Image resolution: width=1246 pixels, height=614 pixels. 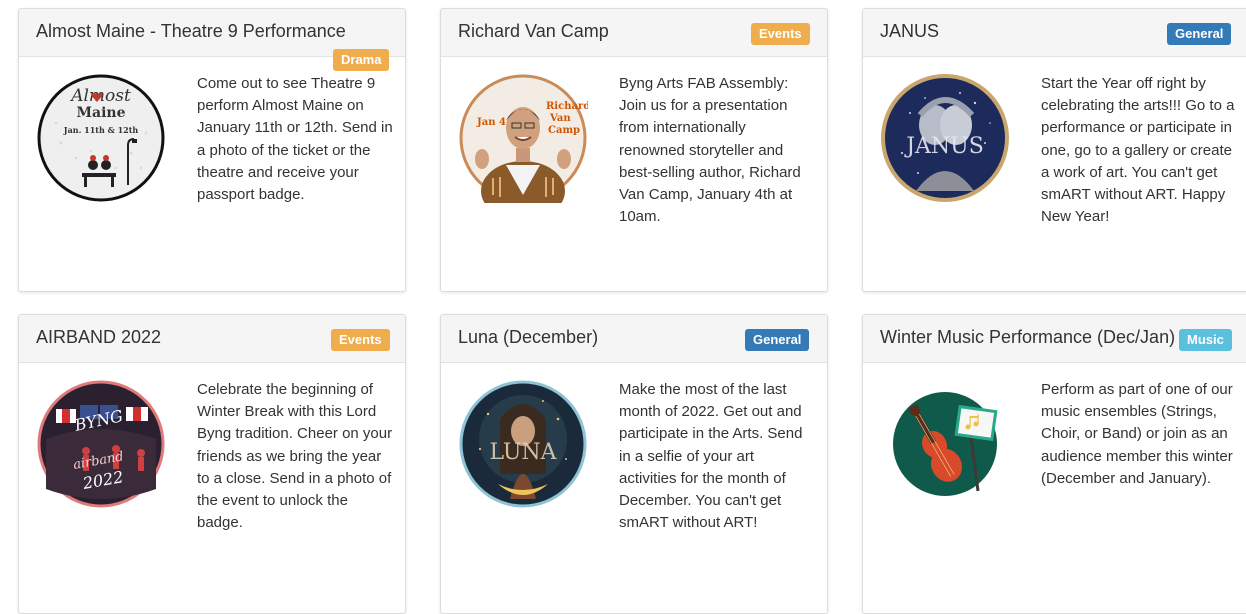 I want to click on event-image: JANUS, so click(x=945, y=138).